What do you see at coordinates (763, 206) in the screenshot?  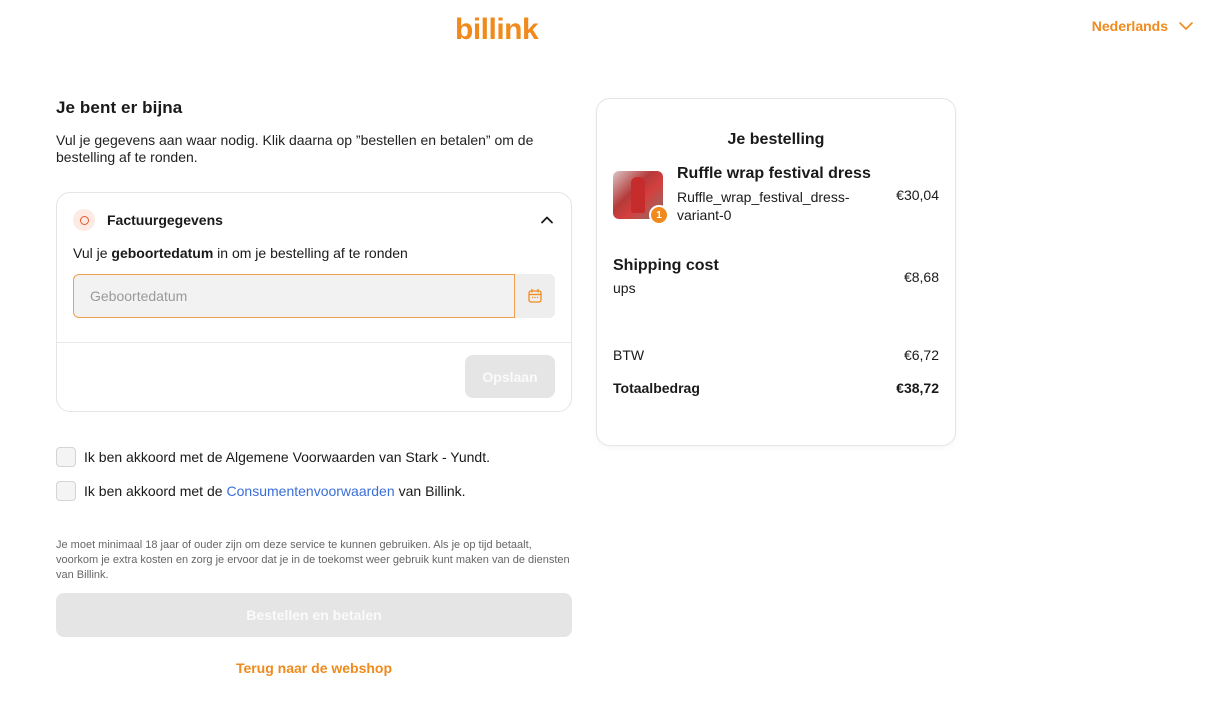 I see `product-variant: Ruffle_wrap_festival_dress-variant-0` at bounding box center [763, 206].